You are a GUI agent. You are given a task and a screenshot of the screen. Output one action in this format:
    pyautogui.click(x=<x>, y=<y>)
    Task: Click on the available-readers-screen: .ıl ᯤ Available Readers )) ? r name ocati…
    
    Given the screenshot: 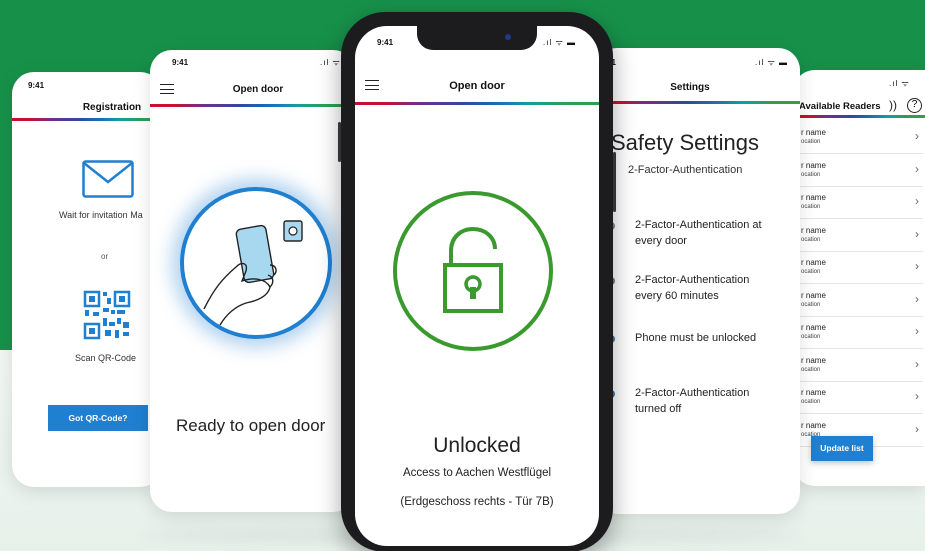 What is the action you would take?
    pyautogui.click(x=859, y=278)
    